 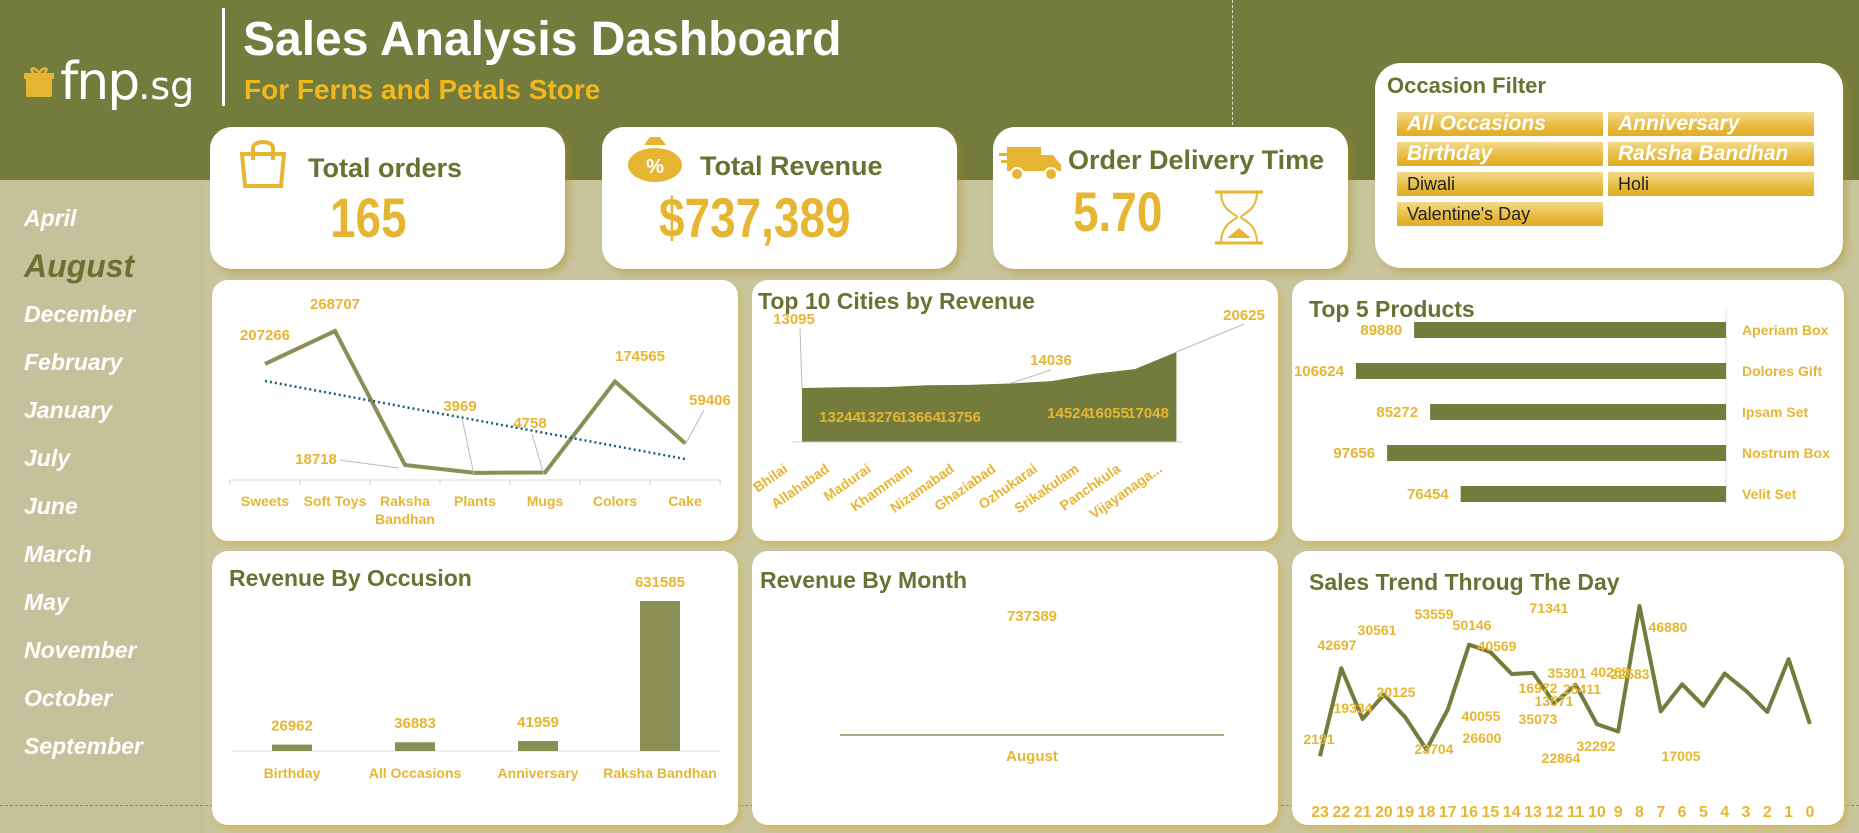 What do you see at coordinates (1809, 812) in the screenshot?
I see `tick-label: 0` at bounding box center [1809, 812].